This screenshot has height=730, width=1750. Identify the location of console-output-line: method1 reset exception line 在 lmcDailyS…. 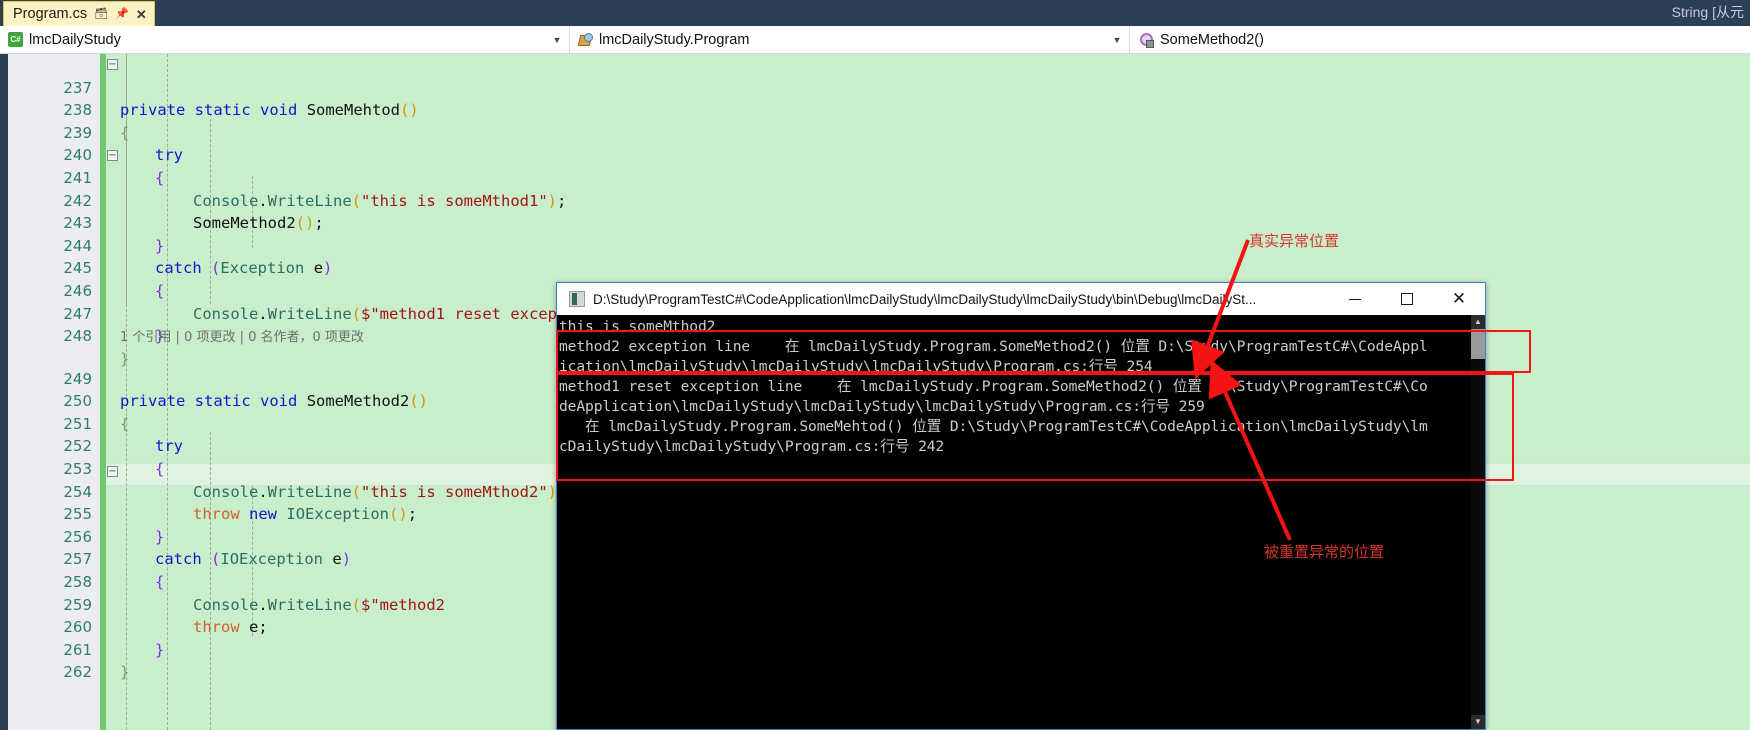
(993, 386).